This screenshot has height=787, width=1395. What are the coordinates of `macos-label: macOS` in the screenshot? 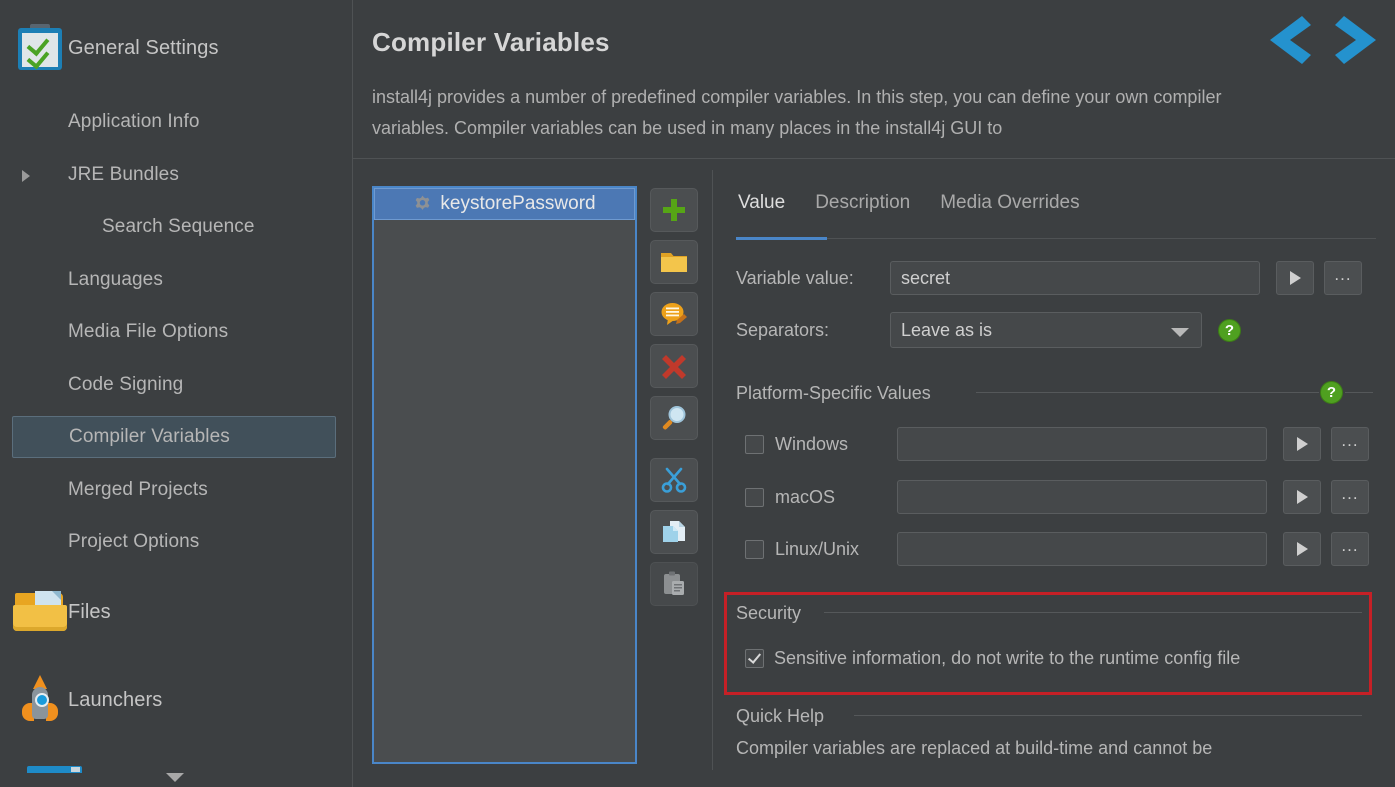 It's located at (805, 496).